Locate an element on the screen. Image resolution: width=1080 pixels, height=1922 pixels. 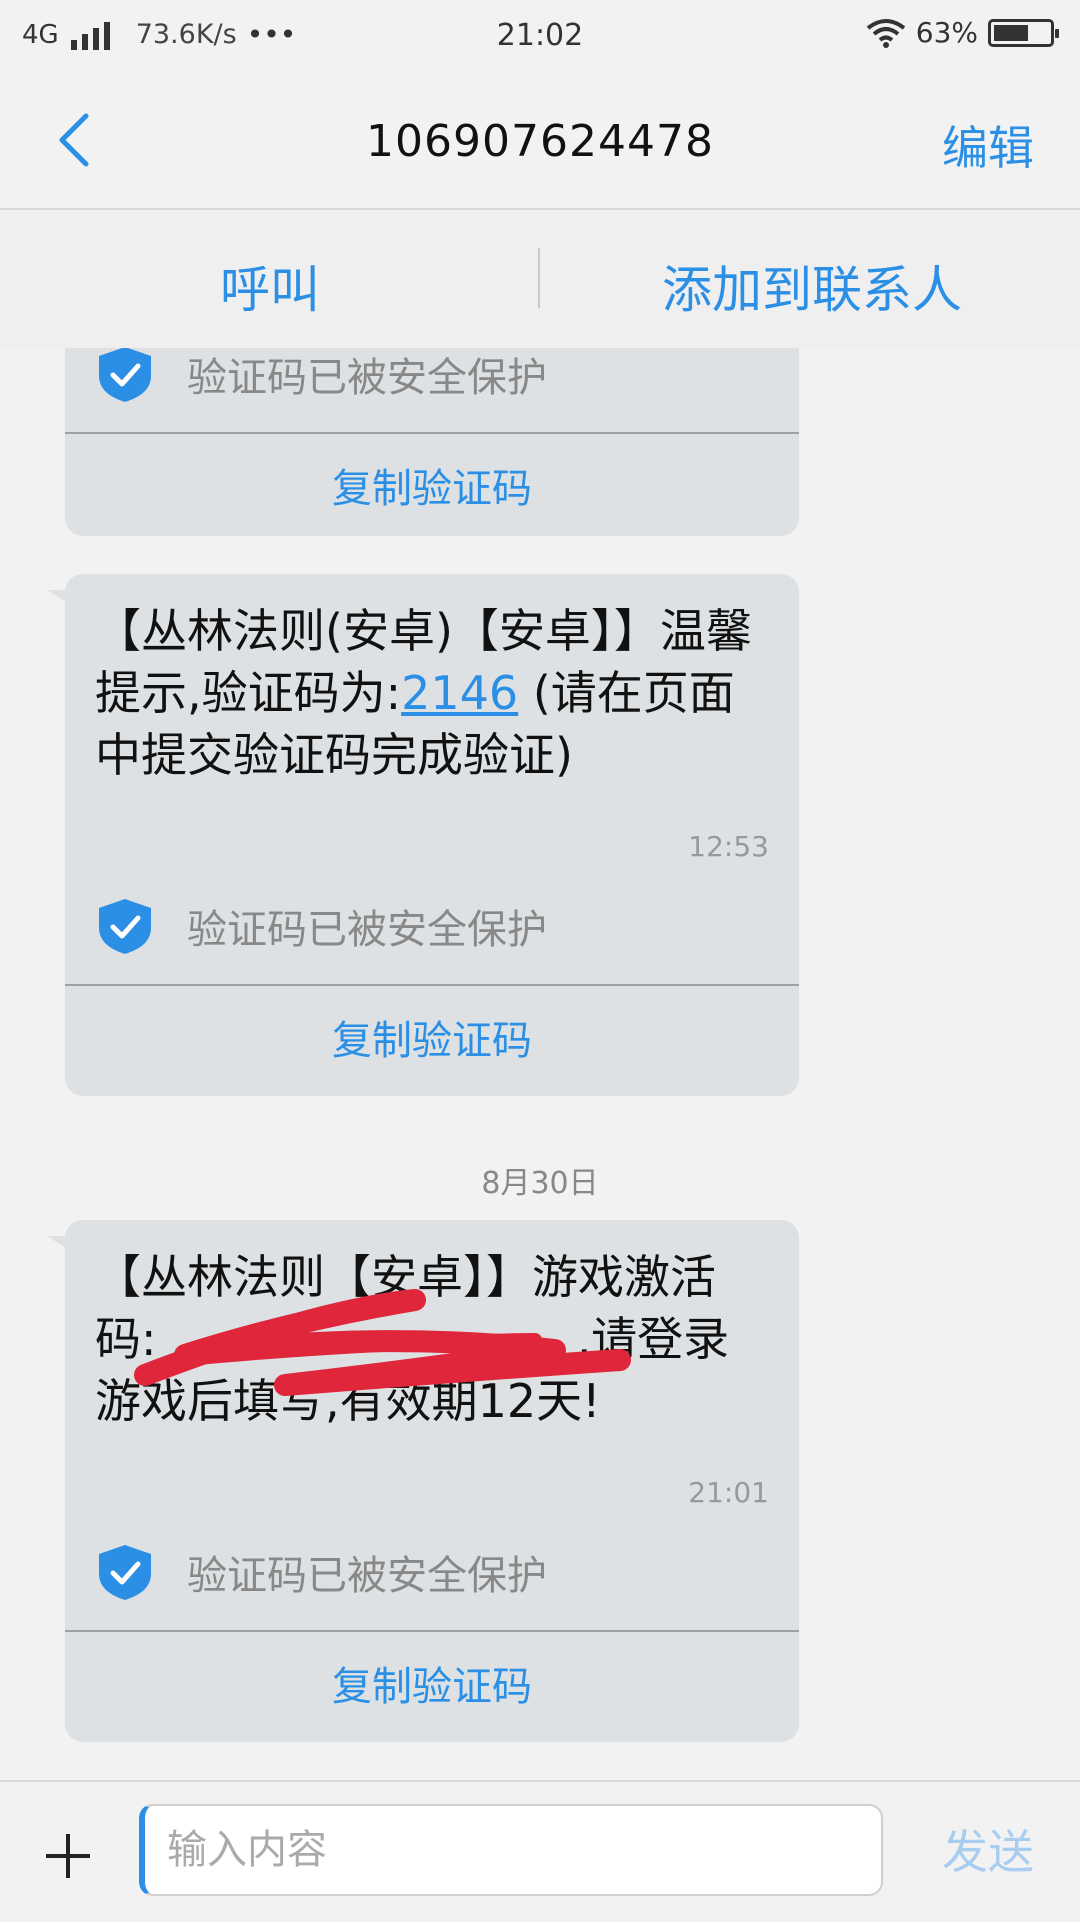
status-right: 63% is located at coordinates (962, 32).